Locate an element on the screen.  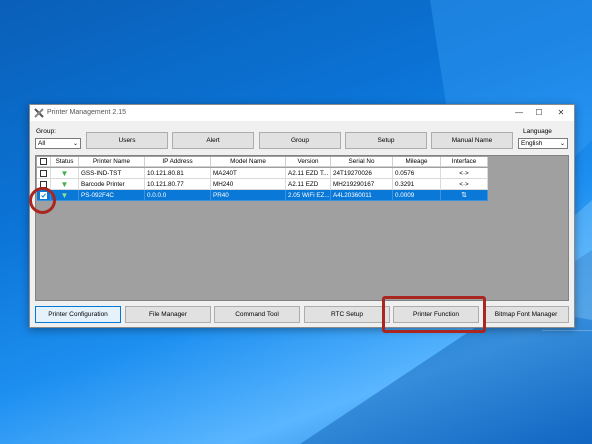
title-bar: Printer Management 2.15 — ☐ ✕ is located at coordinates (302, 113).